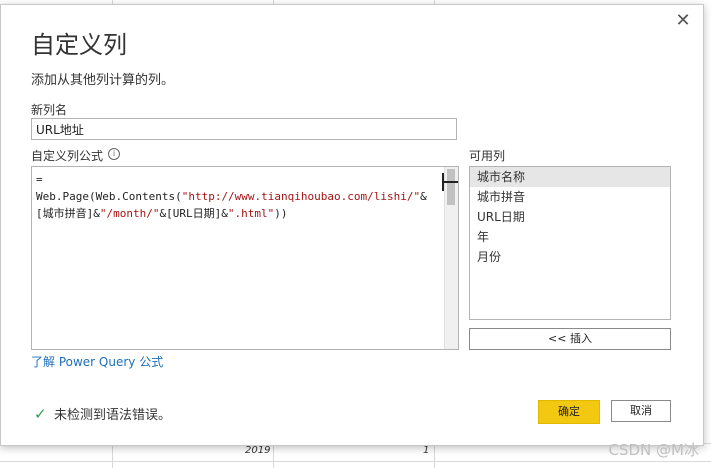 Image resolution: width=711 pixels, height=468 pixels. What do you see at coordinates (426, 450) in the screenshot?
I see `bg-cell-value: 1` at bounding box center [426, 450].